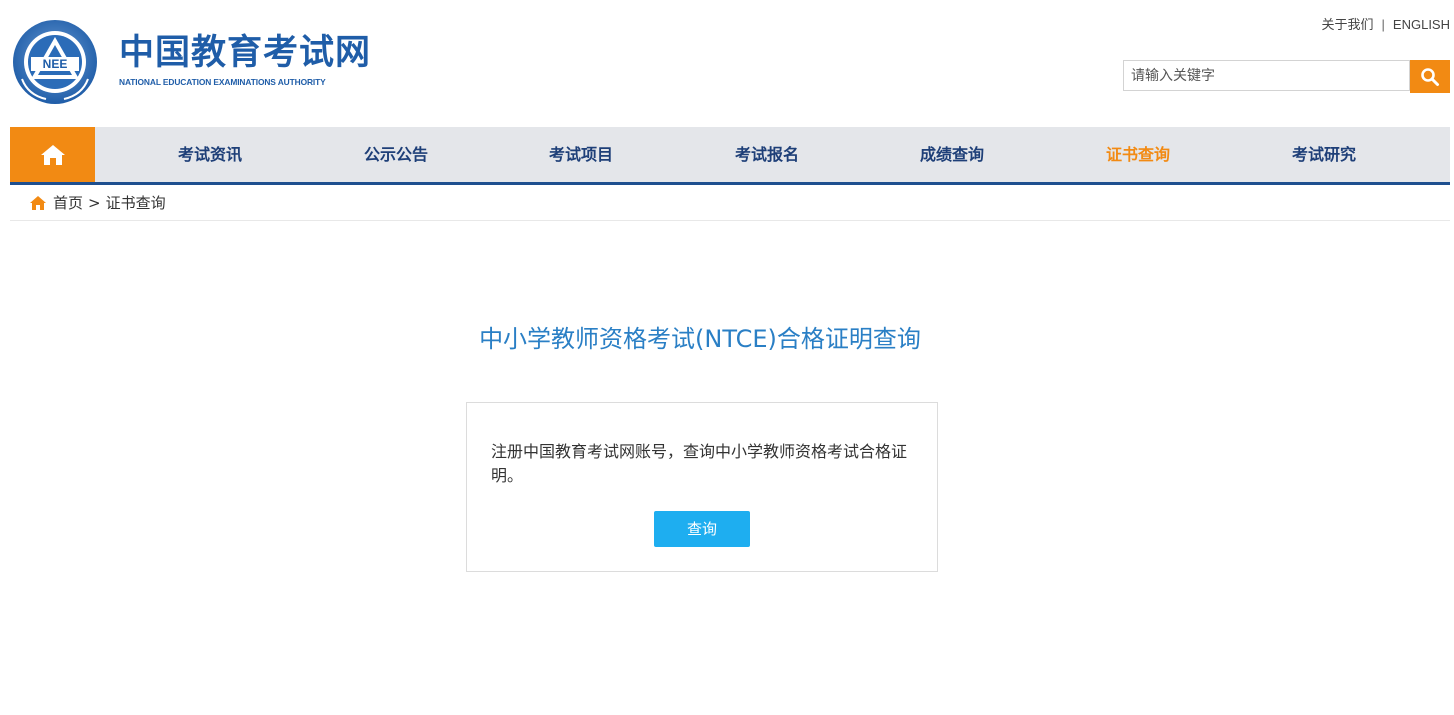 This screenshot has width=1454, height=715. I want to click on nav-item-certificate-query: 证书查询, so click(1138, 154).